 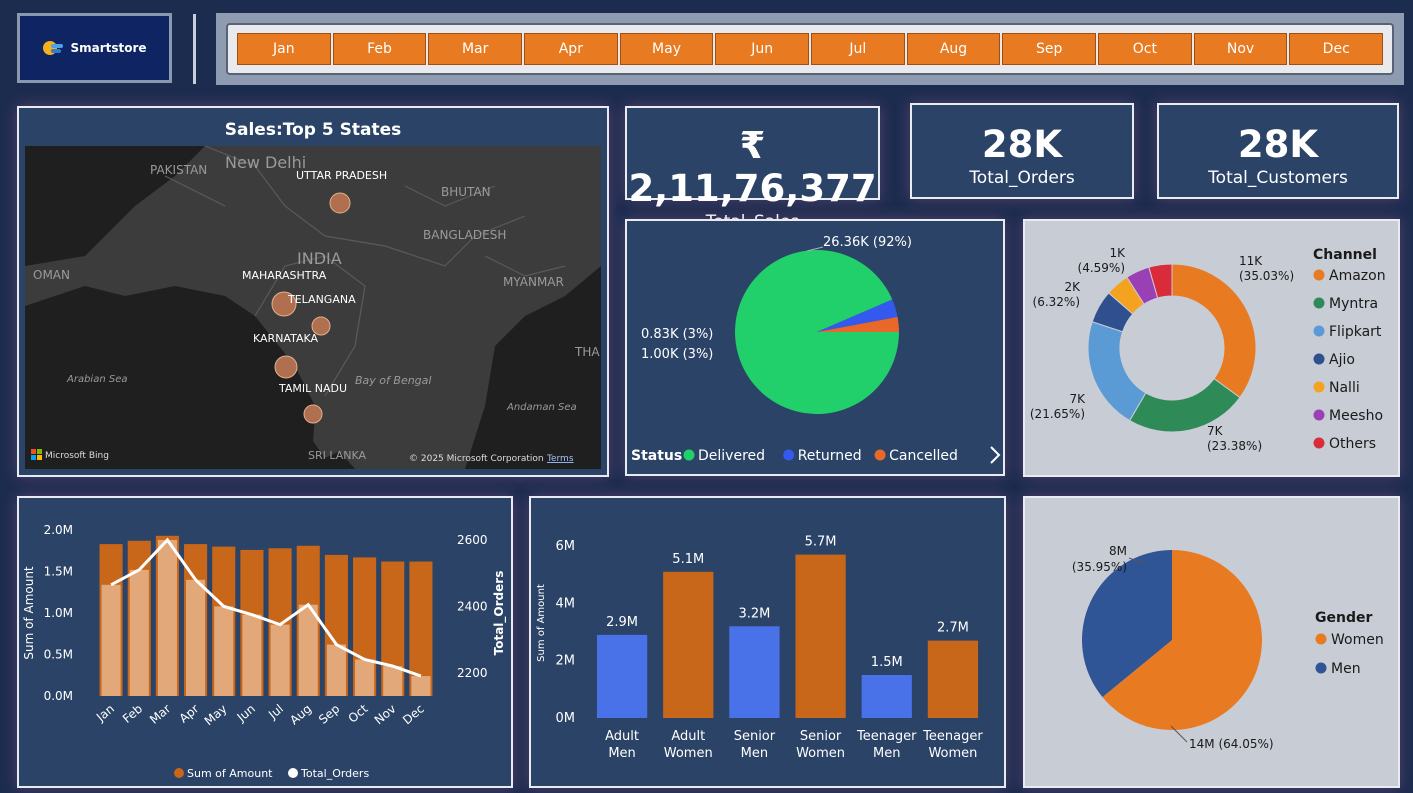 I want to click on channel-legend-marker-ajio, so click(x=1319, y=359).